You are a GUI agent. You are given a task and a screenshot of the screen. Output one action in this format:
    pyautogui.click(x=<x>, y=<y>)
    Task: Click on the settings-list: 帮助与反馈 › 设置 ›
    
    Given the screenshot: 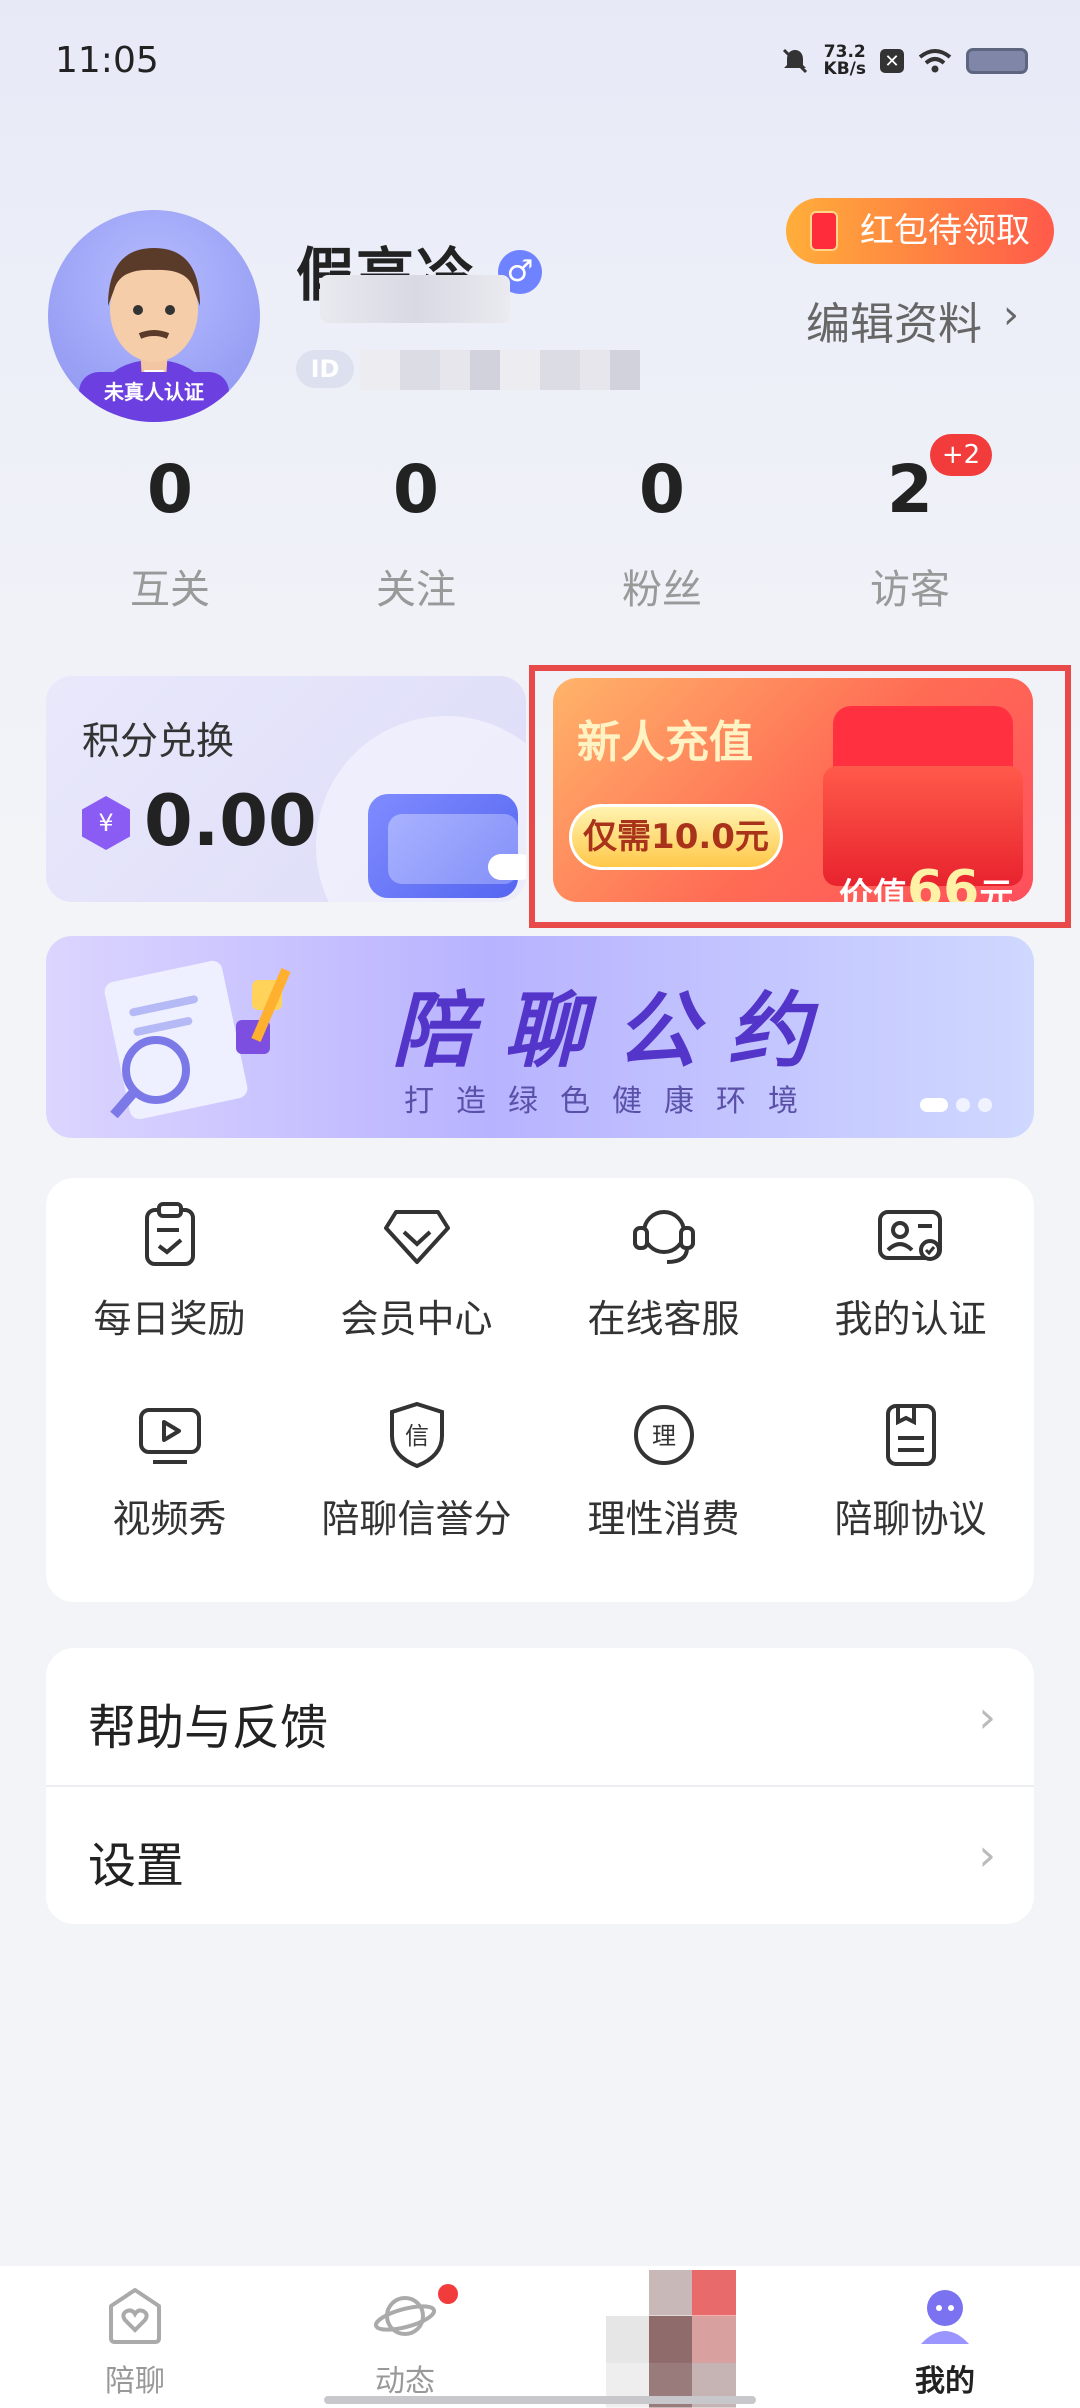 What is the action you would take?
    pyautogui.click(x=540, y=1786)
    